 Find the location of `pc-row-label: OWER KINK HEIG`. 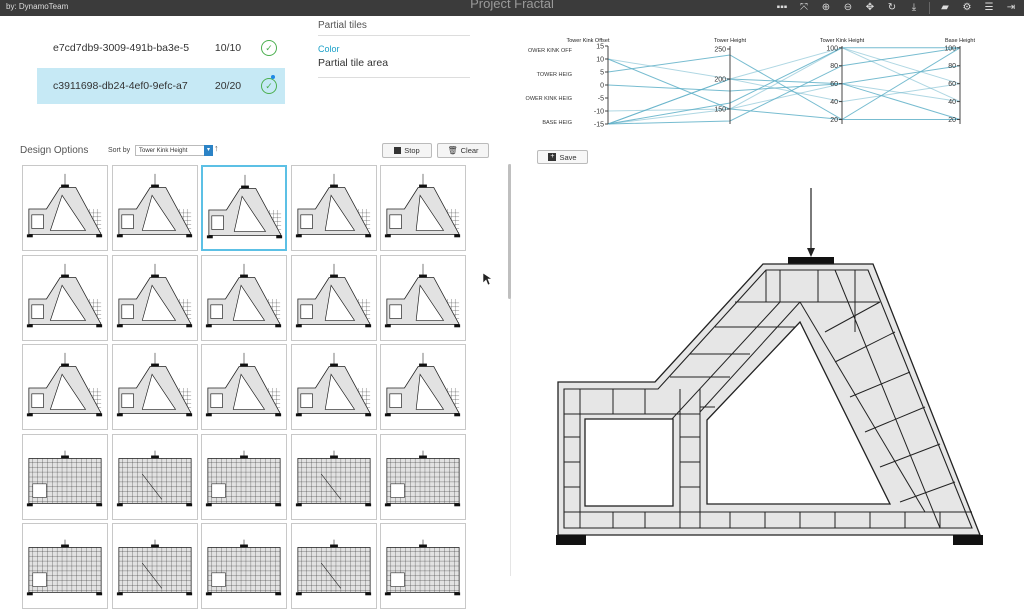

pc-row-label: OWER KINK HEIG is located at coordinates (549, 99).